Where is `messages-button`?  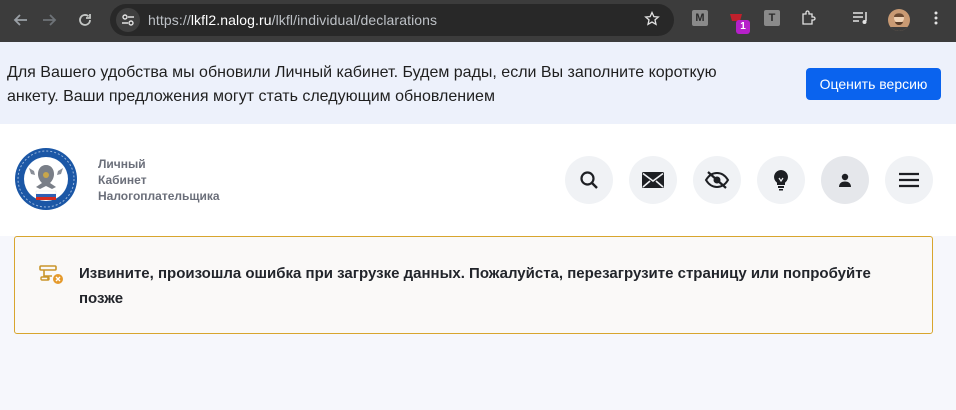 messages-button is located at coordinates (653, 180).